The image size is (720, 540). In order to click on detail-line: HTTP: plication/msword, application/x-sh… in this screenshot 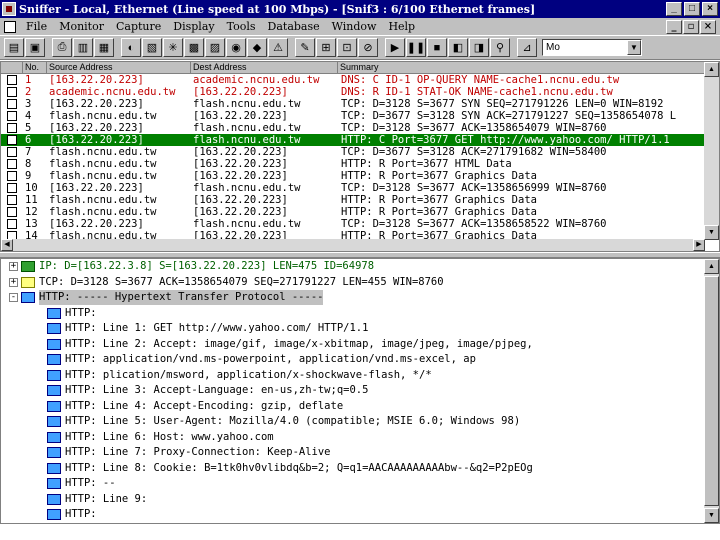, I will do `click(353, 376)`.